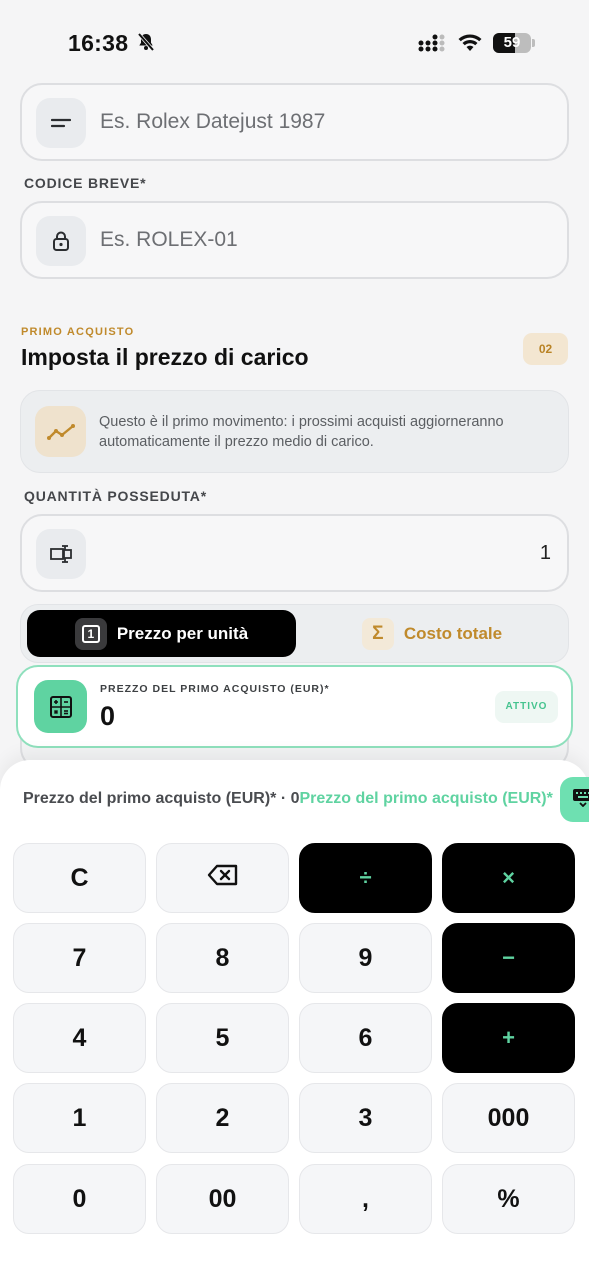  What do you see at coordinates (508, 1118) in the screenshot?
I see `key-000: 000` at bounding box center [508, 1118].